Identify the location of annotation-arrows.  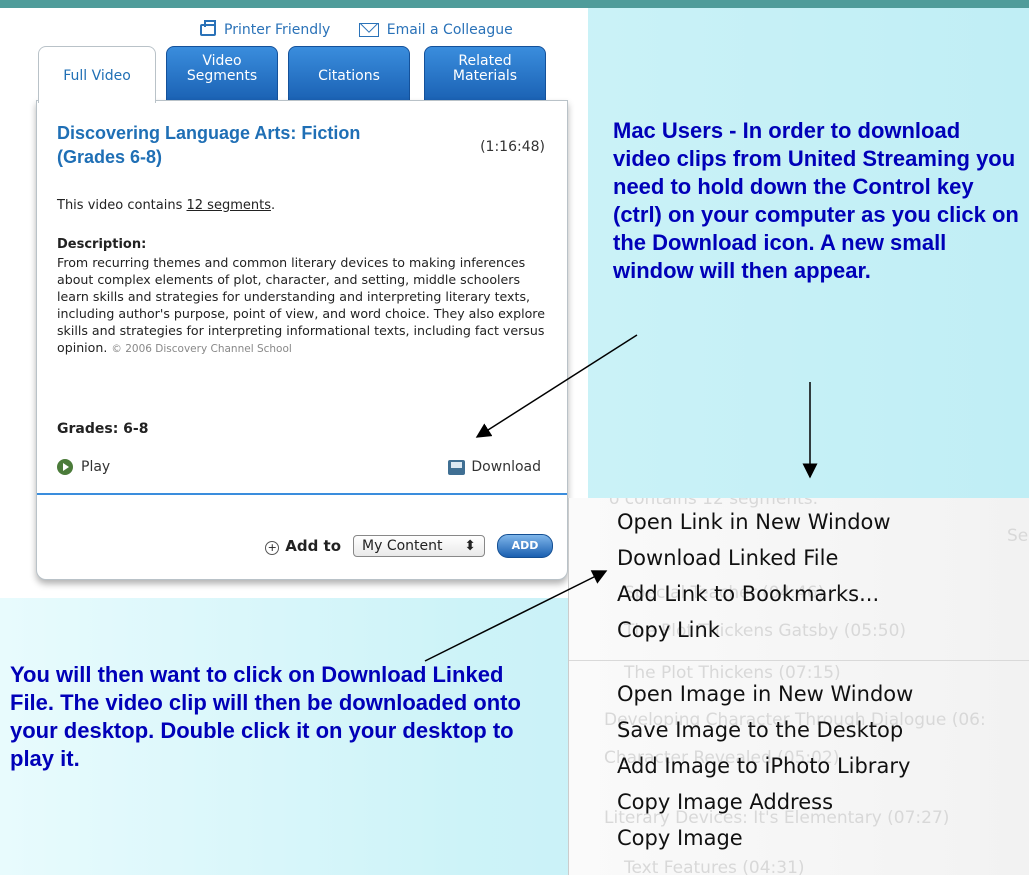
(621, 498).